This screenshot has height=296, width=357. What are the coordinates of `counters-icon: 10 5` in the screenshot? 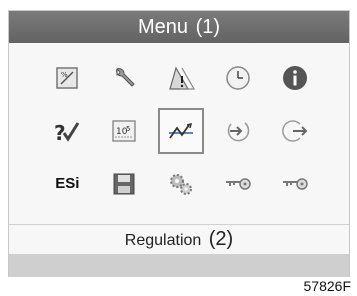 It's located at (124, 130).